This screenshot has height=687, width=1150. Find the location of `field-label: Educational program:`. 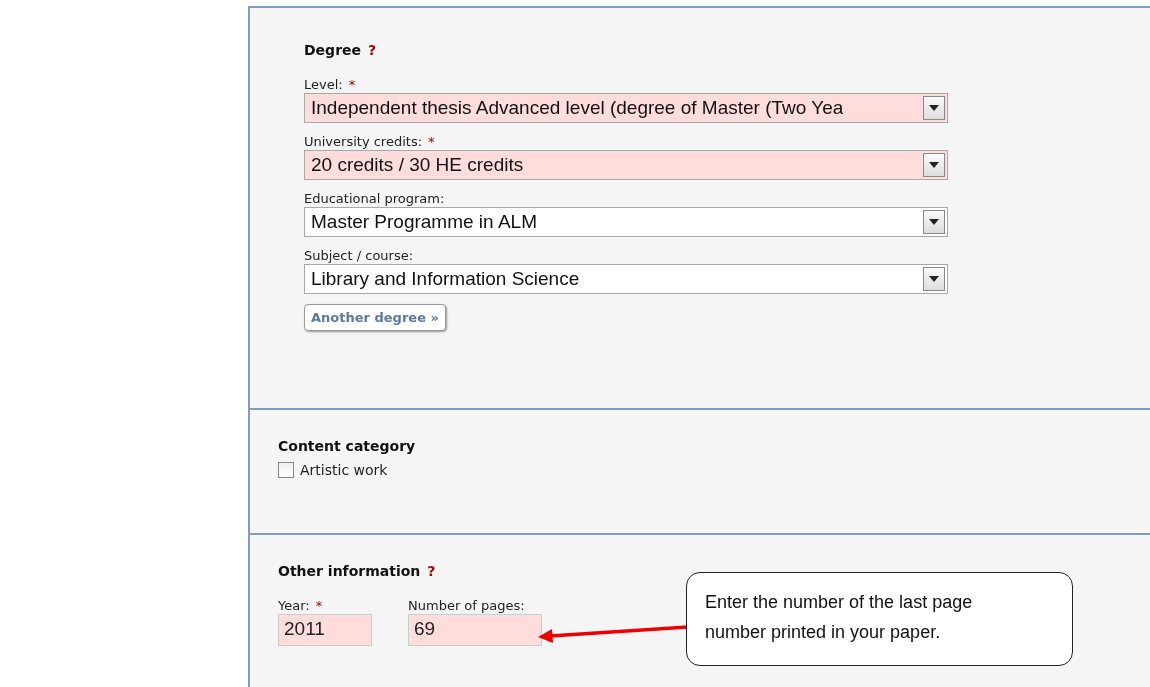

field-label: Educational program: is located at coordinates (374, 198).